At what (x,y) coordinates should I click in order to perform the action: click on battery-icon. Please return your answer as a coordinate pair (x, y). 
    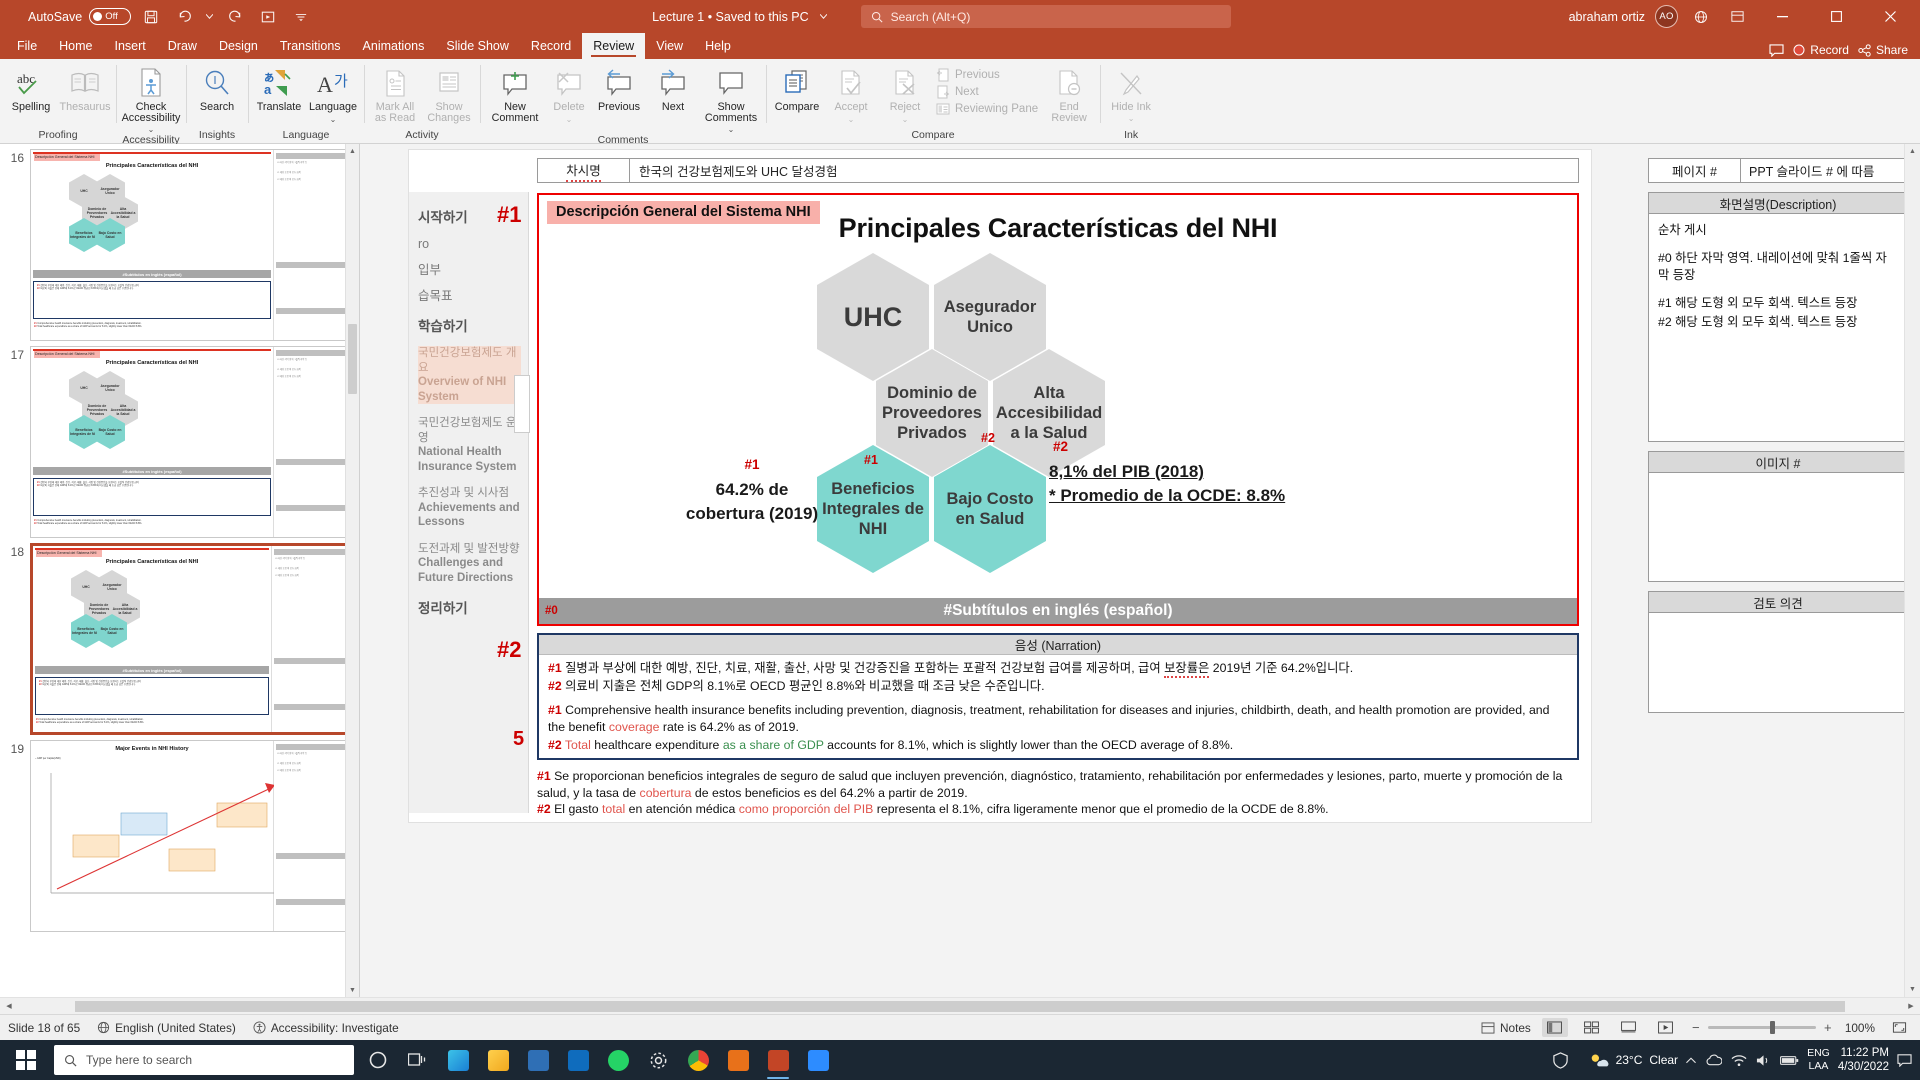
    Looking at the image, I should click on (1789, 1060).